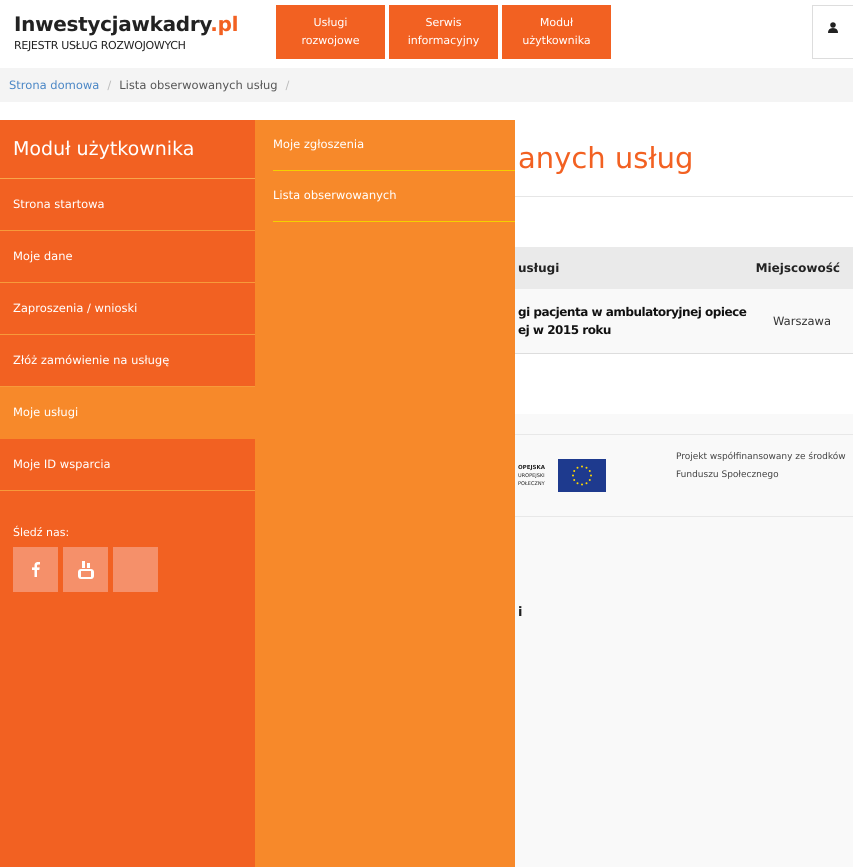 This screenshot has height=867, width=853. Describe the element at coordinates (41, 532) in the screenshot. I see `follow-label: Śledź nas:` at that location.